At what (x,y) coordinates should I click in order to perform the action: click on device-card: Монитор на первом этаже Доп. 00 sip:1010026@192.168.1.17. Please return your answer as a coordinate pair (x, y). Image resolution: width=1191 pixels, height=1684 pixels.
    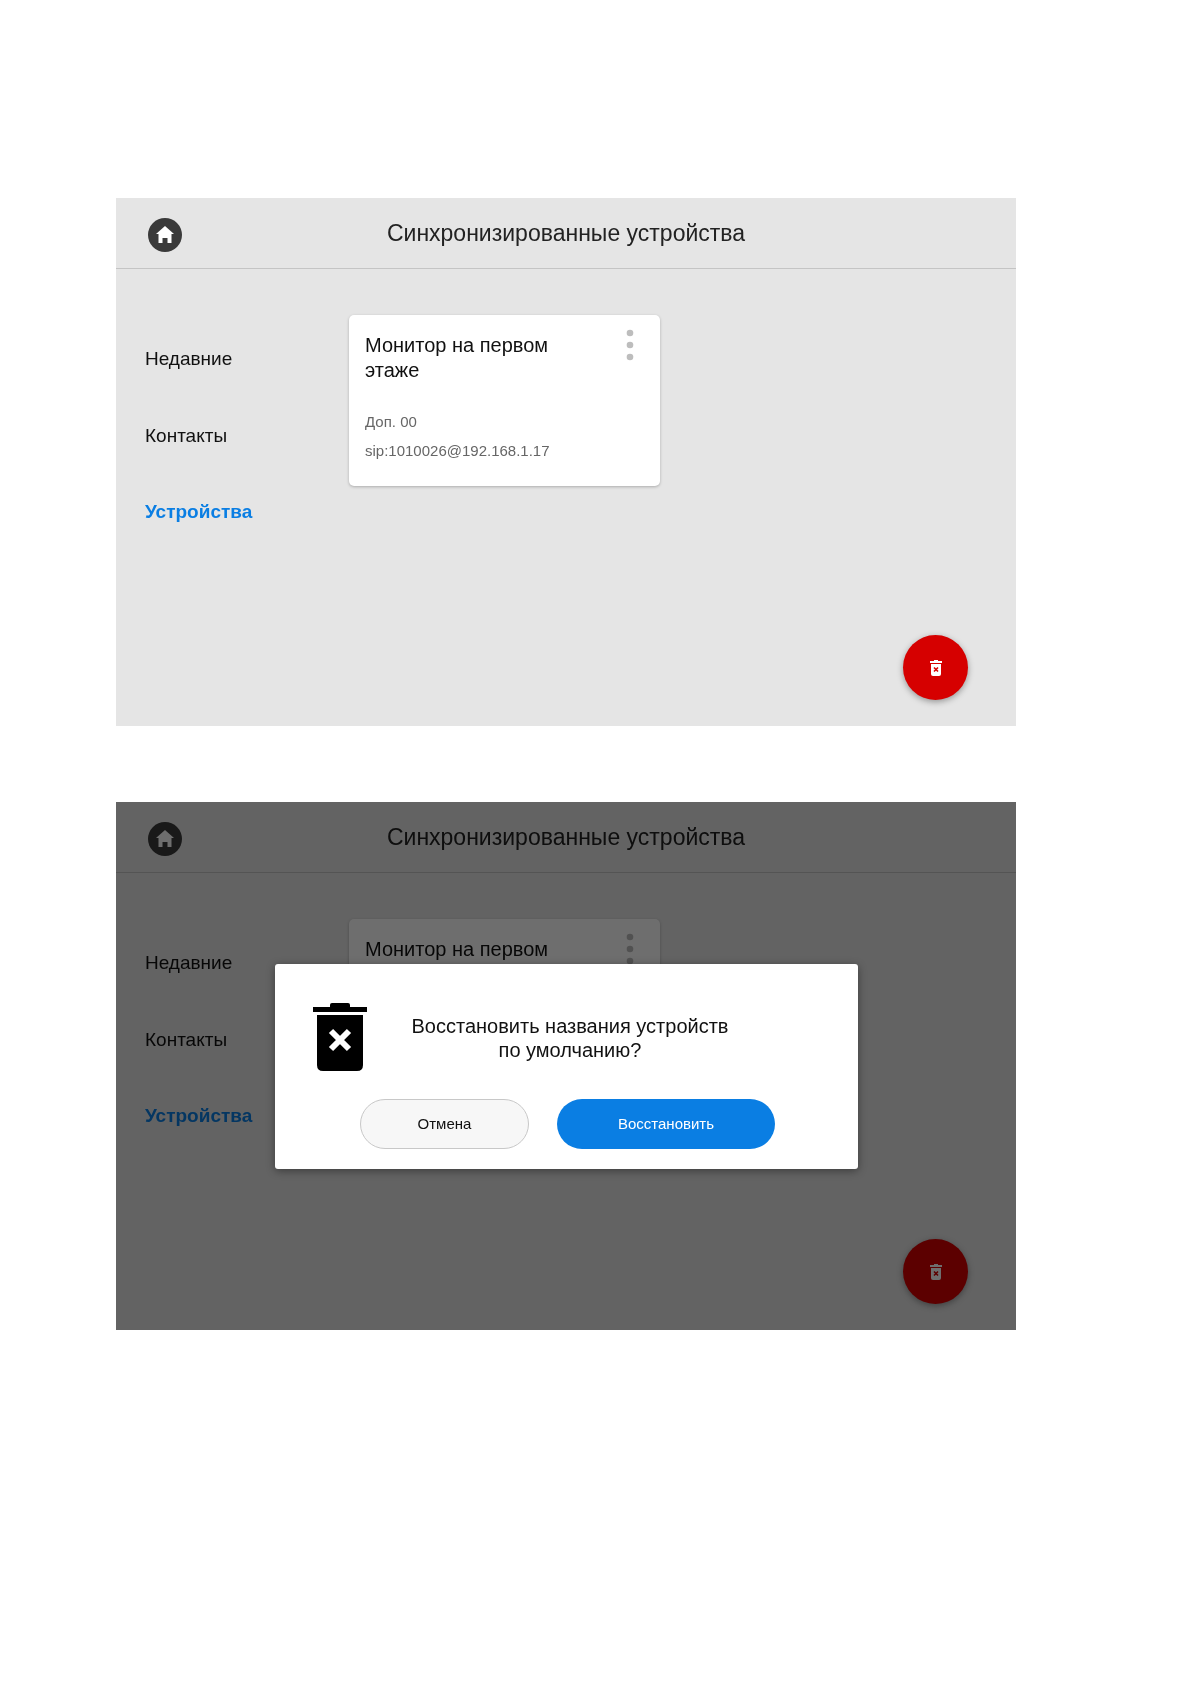
    Looking at the image, I should click on (504, 400).